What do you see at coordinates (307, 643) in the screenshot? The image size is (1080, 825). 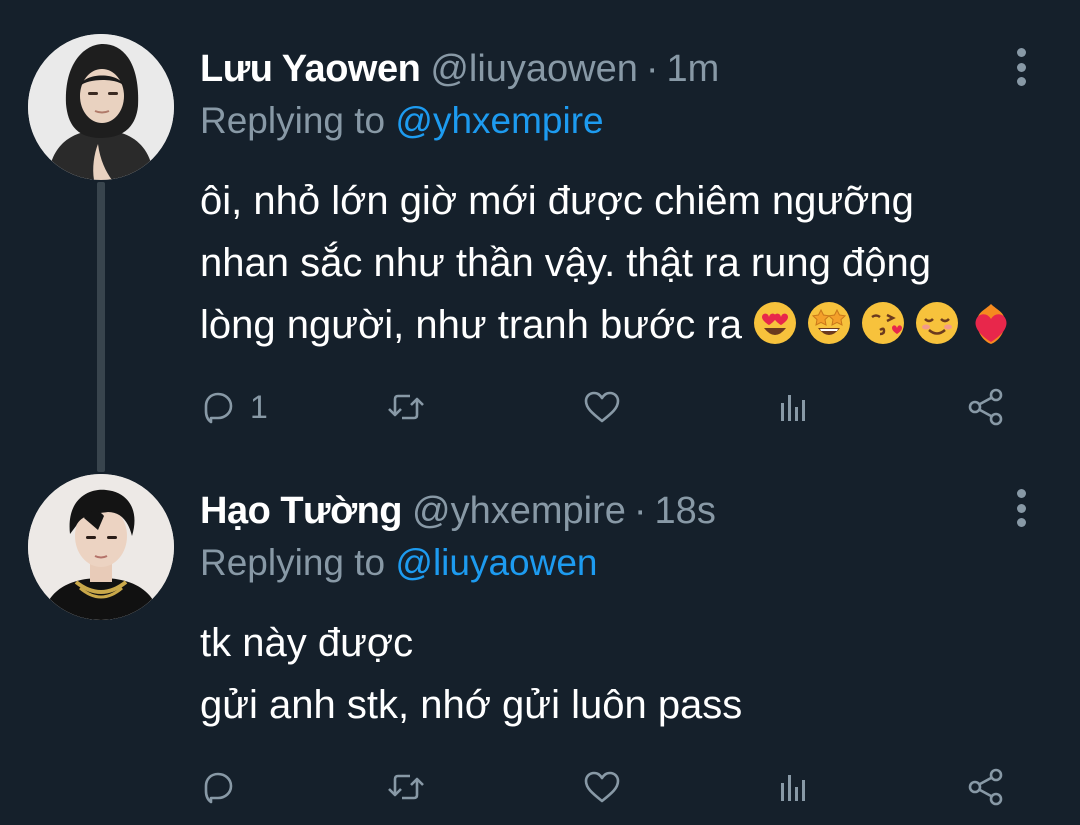 I see `tweet-text-line: tk này được` at bounding box center [307, 643].